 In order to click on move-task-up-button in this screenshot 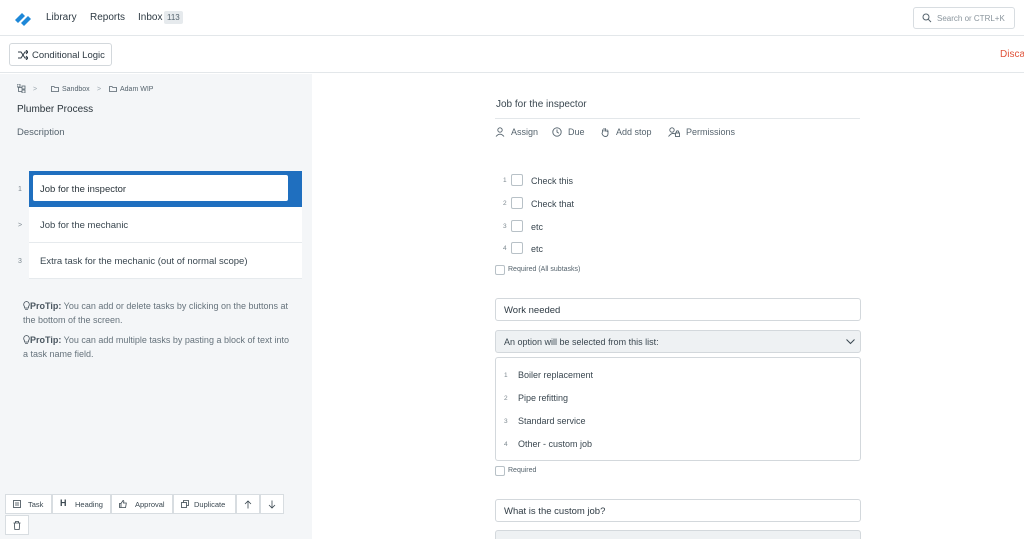, I will do `click(248, 504)`.